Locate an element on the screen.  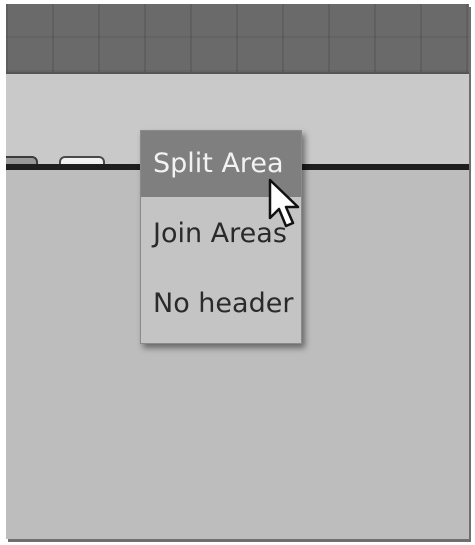
area-options-menu: Split Area Join Areas No header is located at coordinates (221, 237).